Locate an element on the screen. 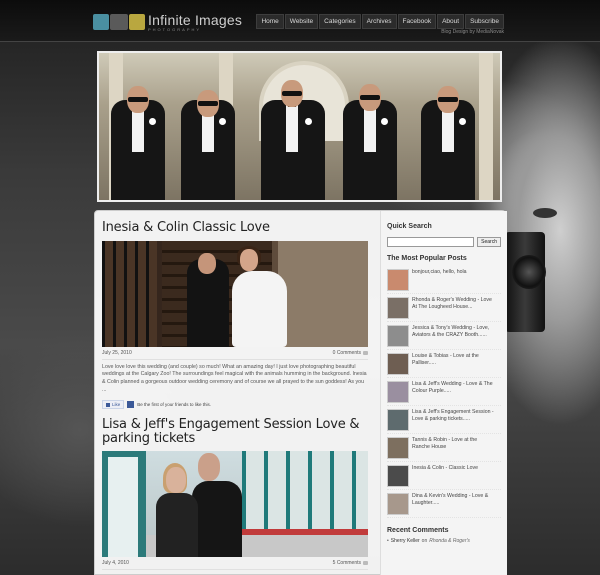 This screenshot has height=575, width=600. post-meta: July 4, 2010 5 Comments is located at coordinates (235, 565).